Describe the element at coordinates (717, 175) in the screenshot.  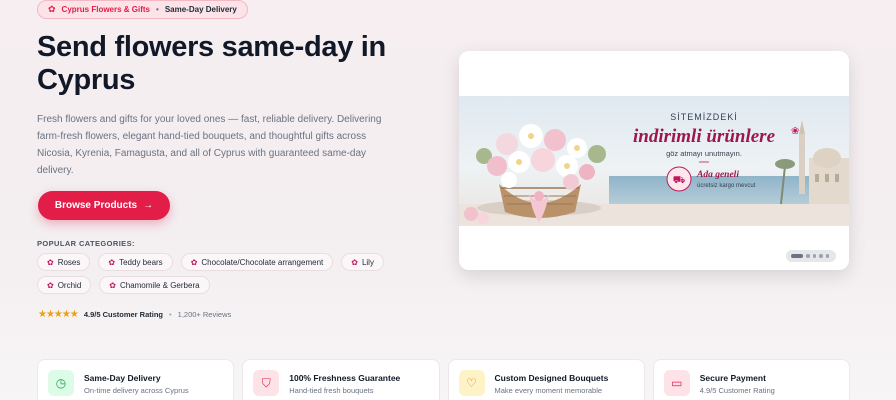
I see `banner-badge-title: Ada geneli` at that location.